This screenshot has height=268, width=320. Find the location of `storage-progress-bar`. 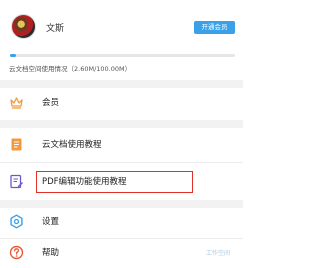

storage-progress-bar is located at coordinates (122, 55).